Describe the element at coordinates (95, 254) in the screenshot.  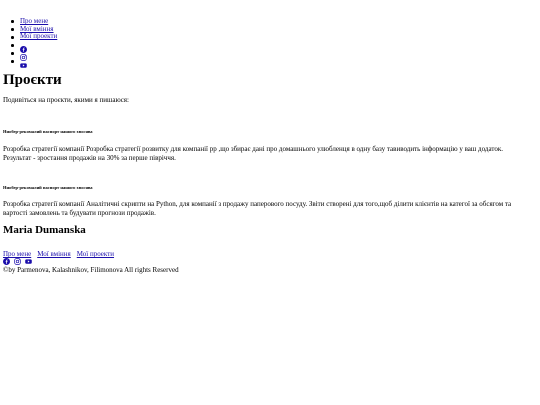
I see `footer-link-projects: Мої проекти` at that location.